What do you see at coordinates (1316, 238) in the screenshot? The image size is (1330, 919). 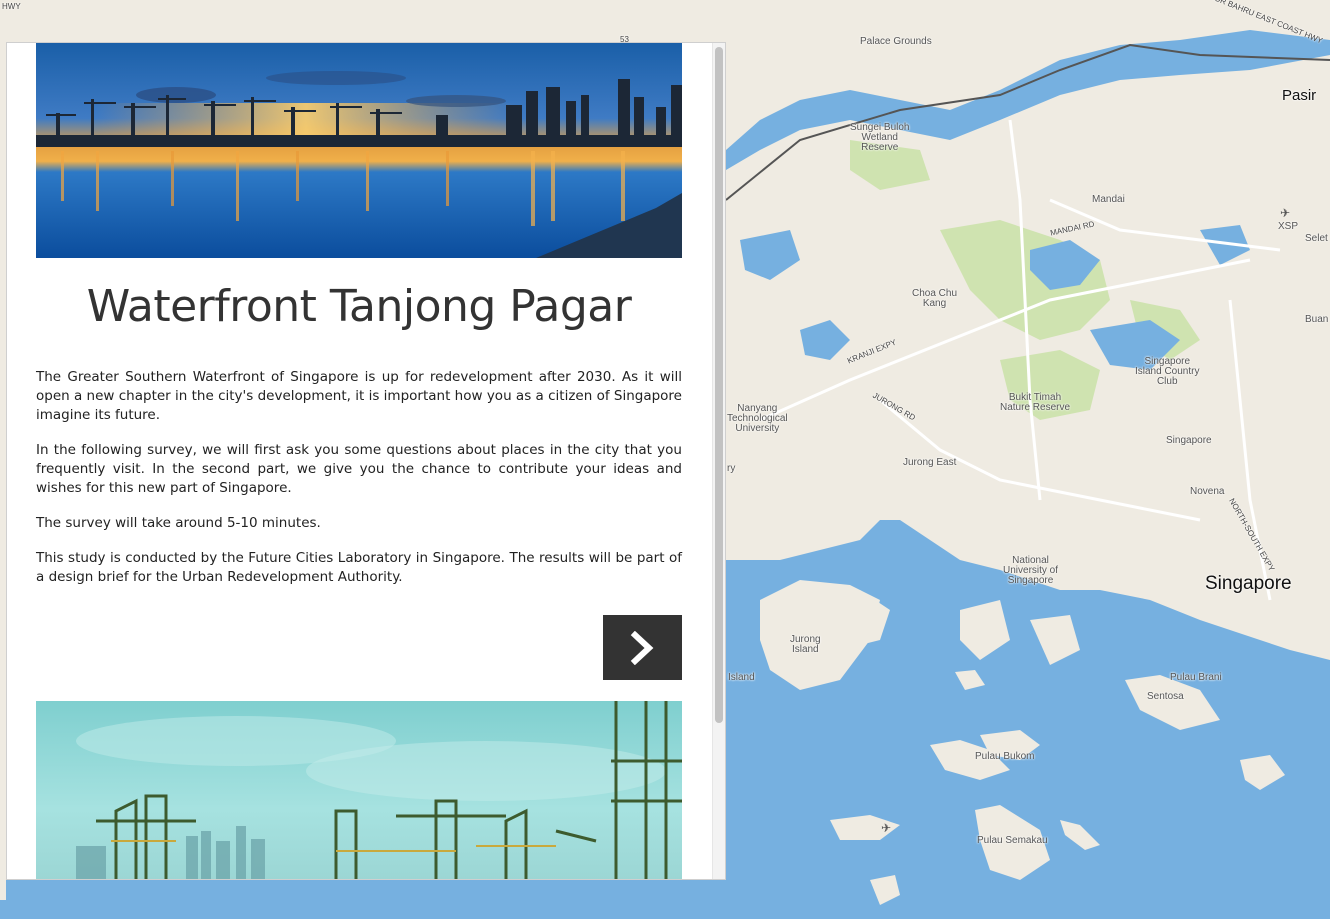 I see `map-label-seletar: Selet` at bounding box center [1316, 238].